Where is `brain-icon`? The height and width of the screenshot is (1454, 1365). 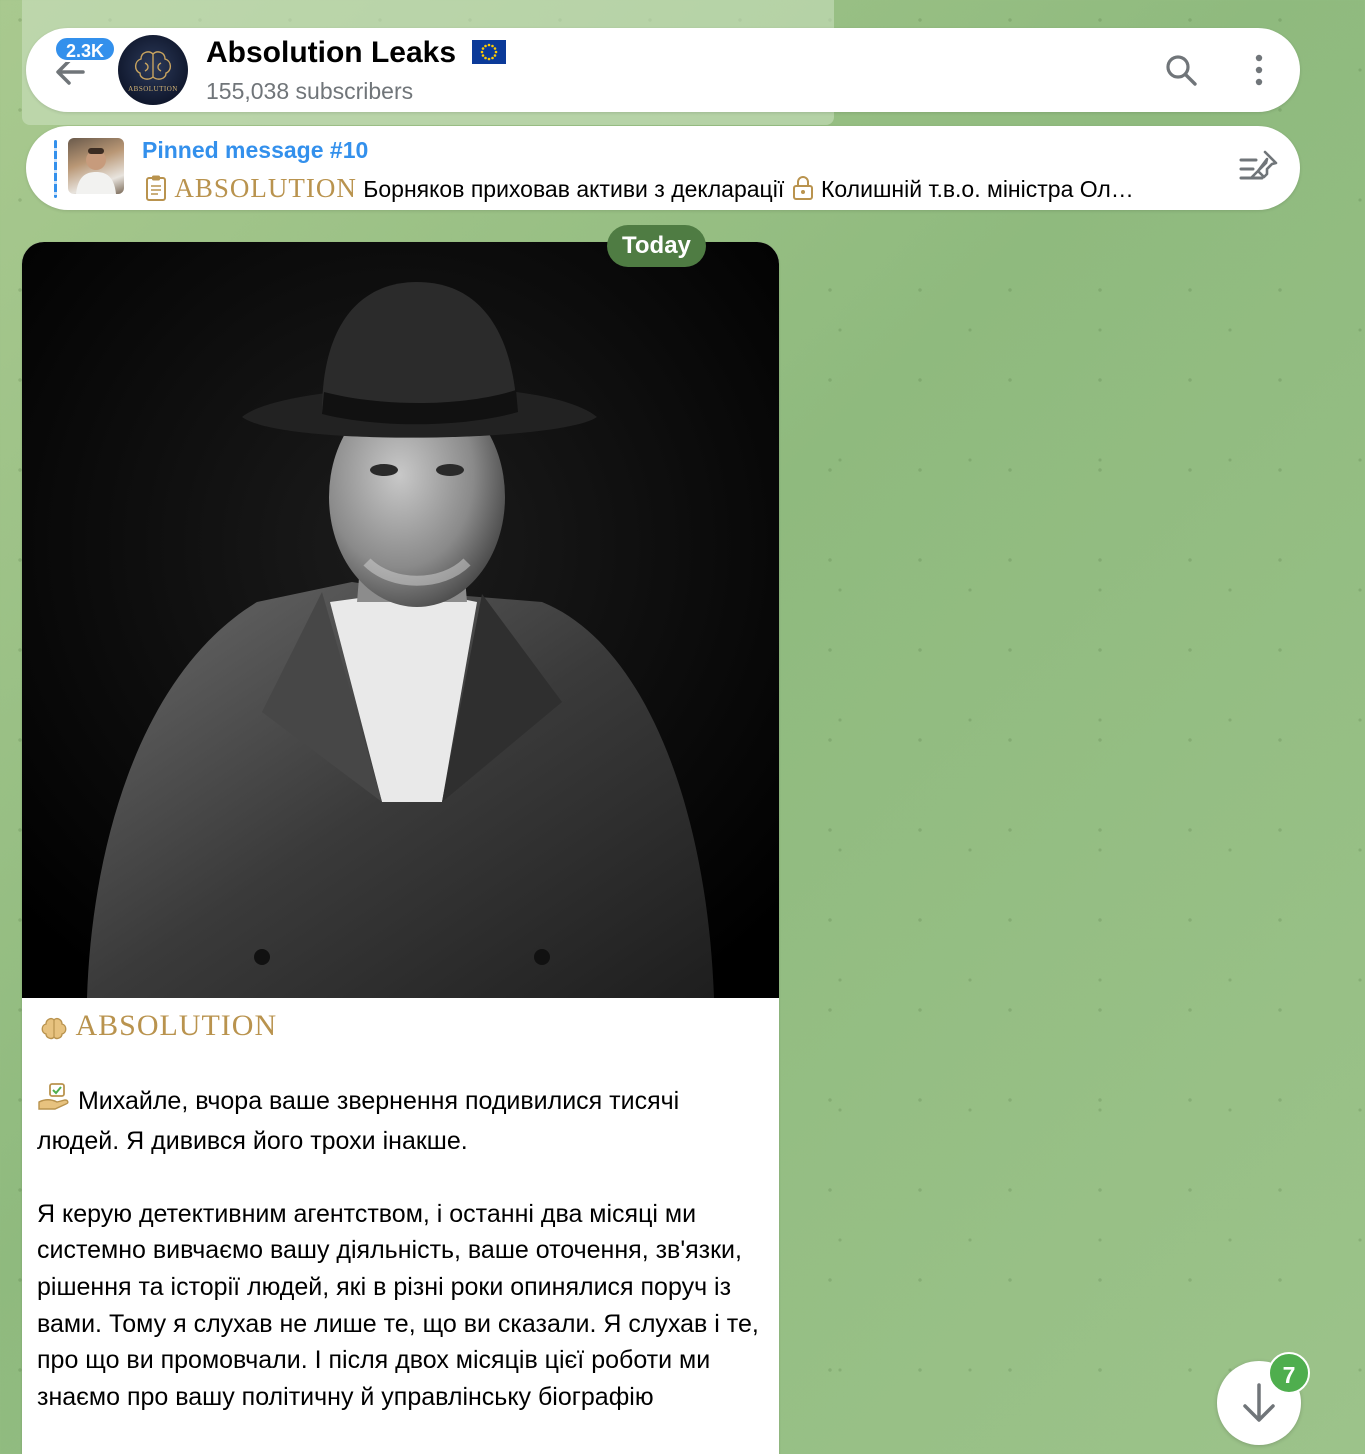
brain-icon is located at coordinates (54, 1030).